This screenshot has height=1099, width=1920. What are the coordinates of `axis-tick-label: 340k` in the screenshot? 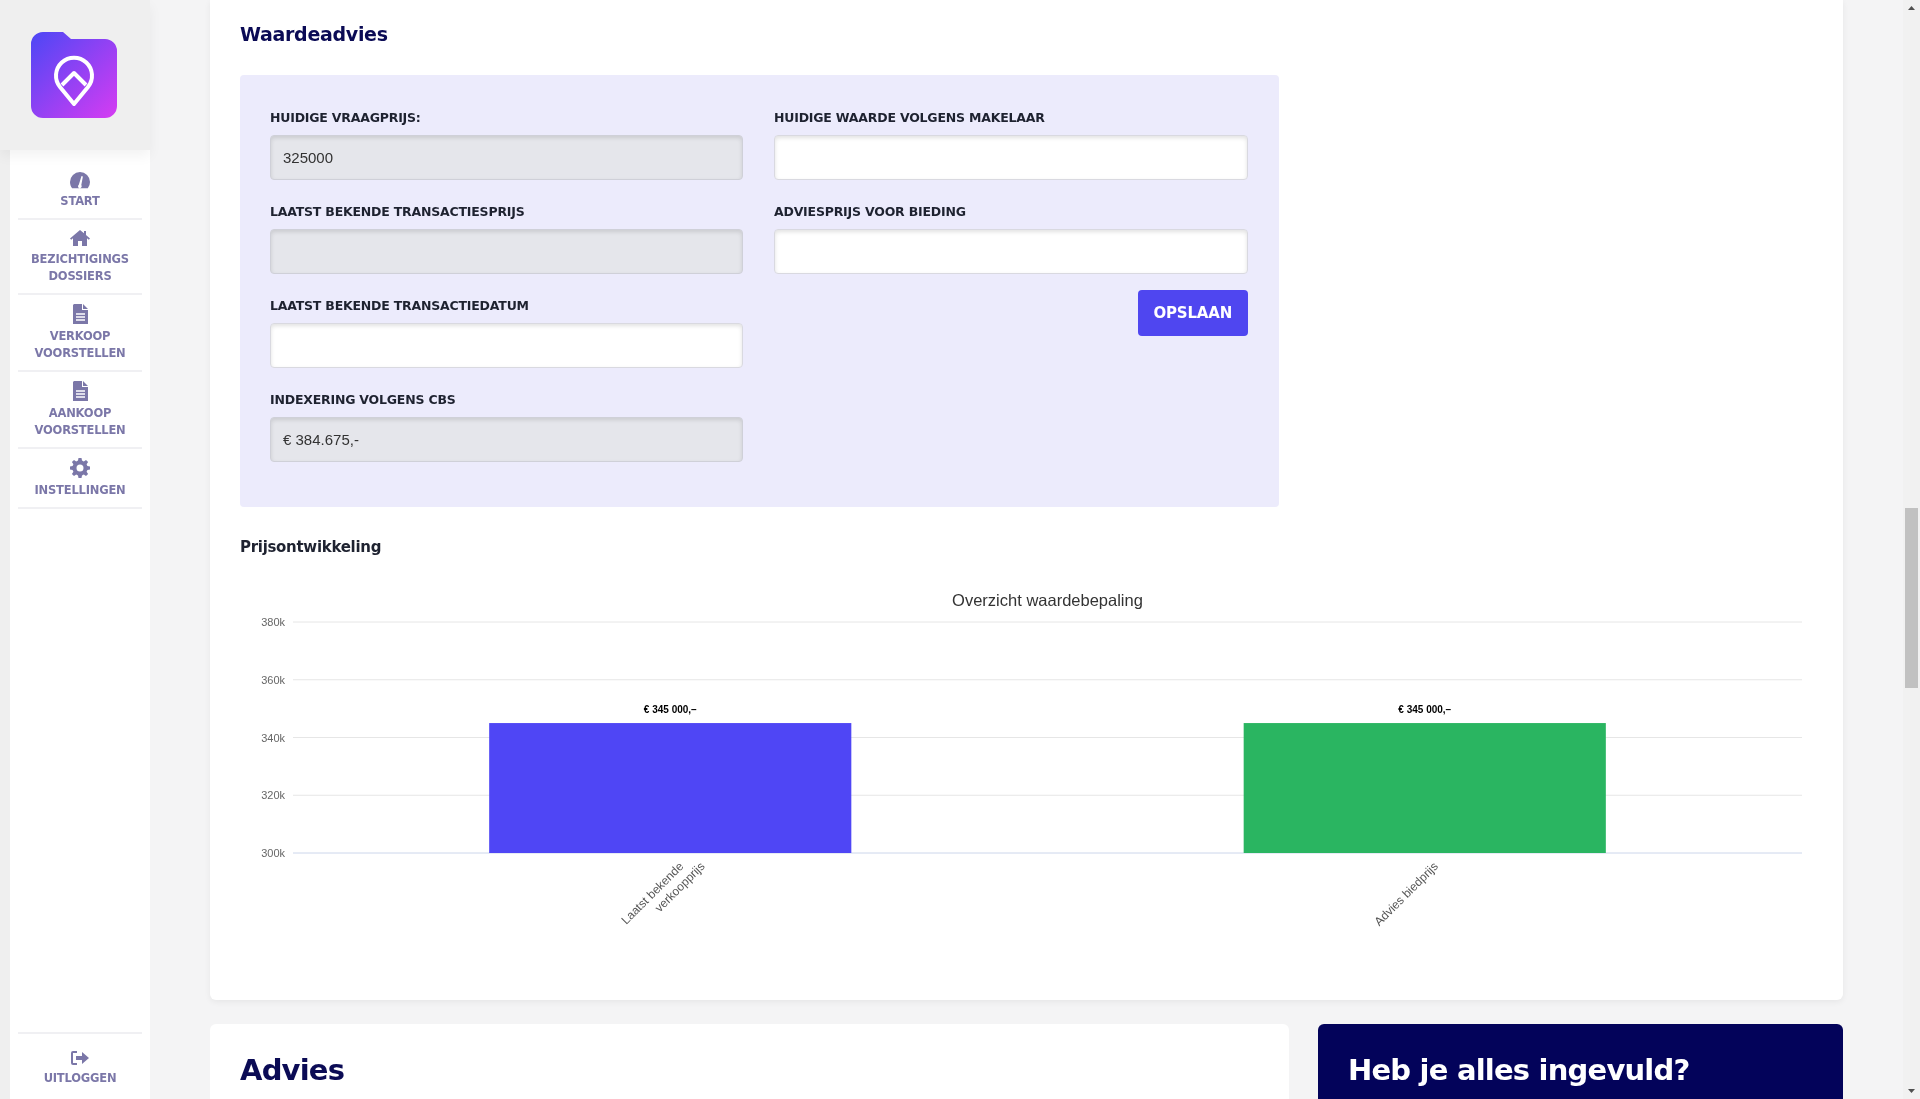 It's located at (273, 737).